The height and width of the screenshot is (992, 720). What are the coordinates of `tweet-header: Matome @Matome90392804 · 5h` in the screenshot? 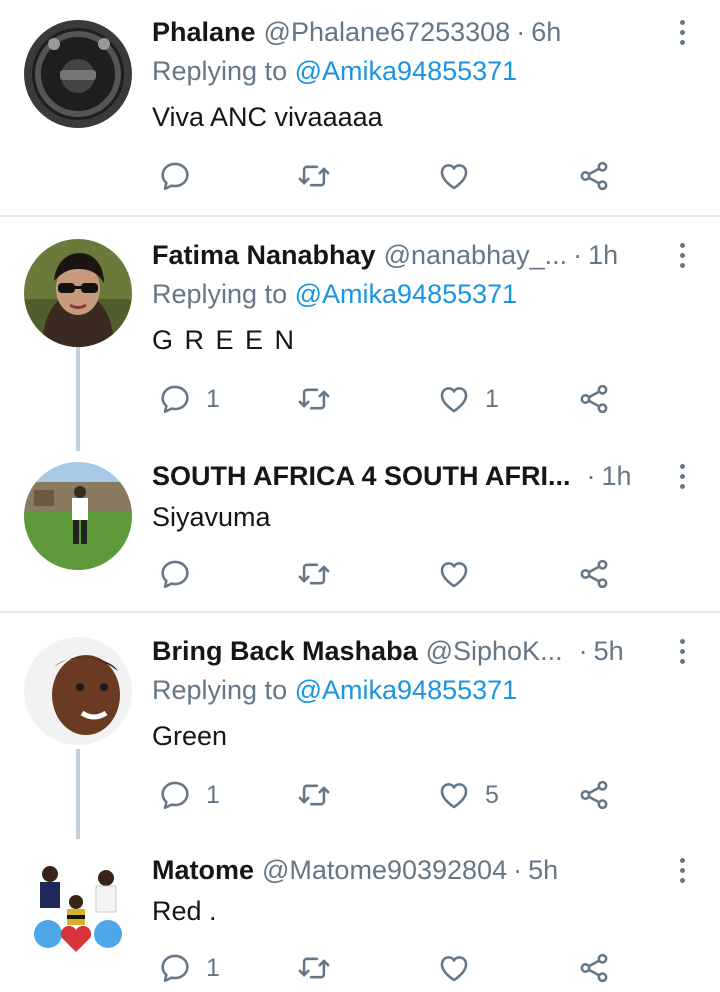 It's located at (355, 870).